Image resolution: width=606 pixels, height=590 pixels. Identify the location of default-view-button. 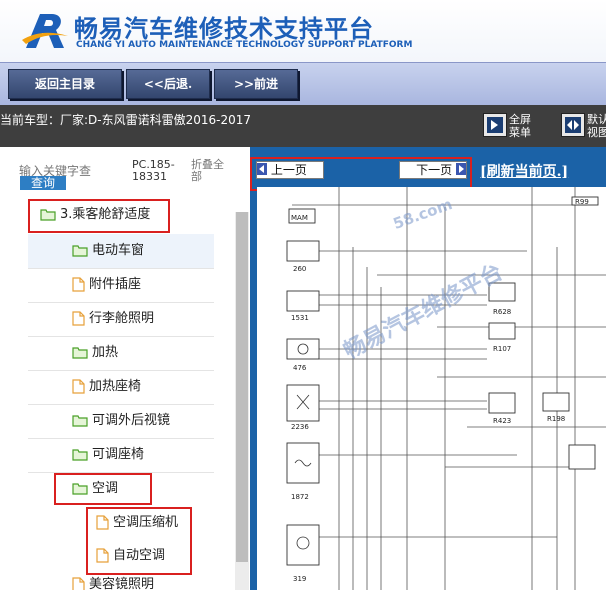
(573, 125).